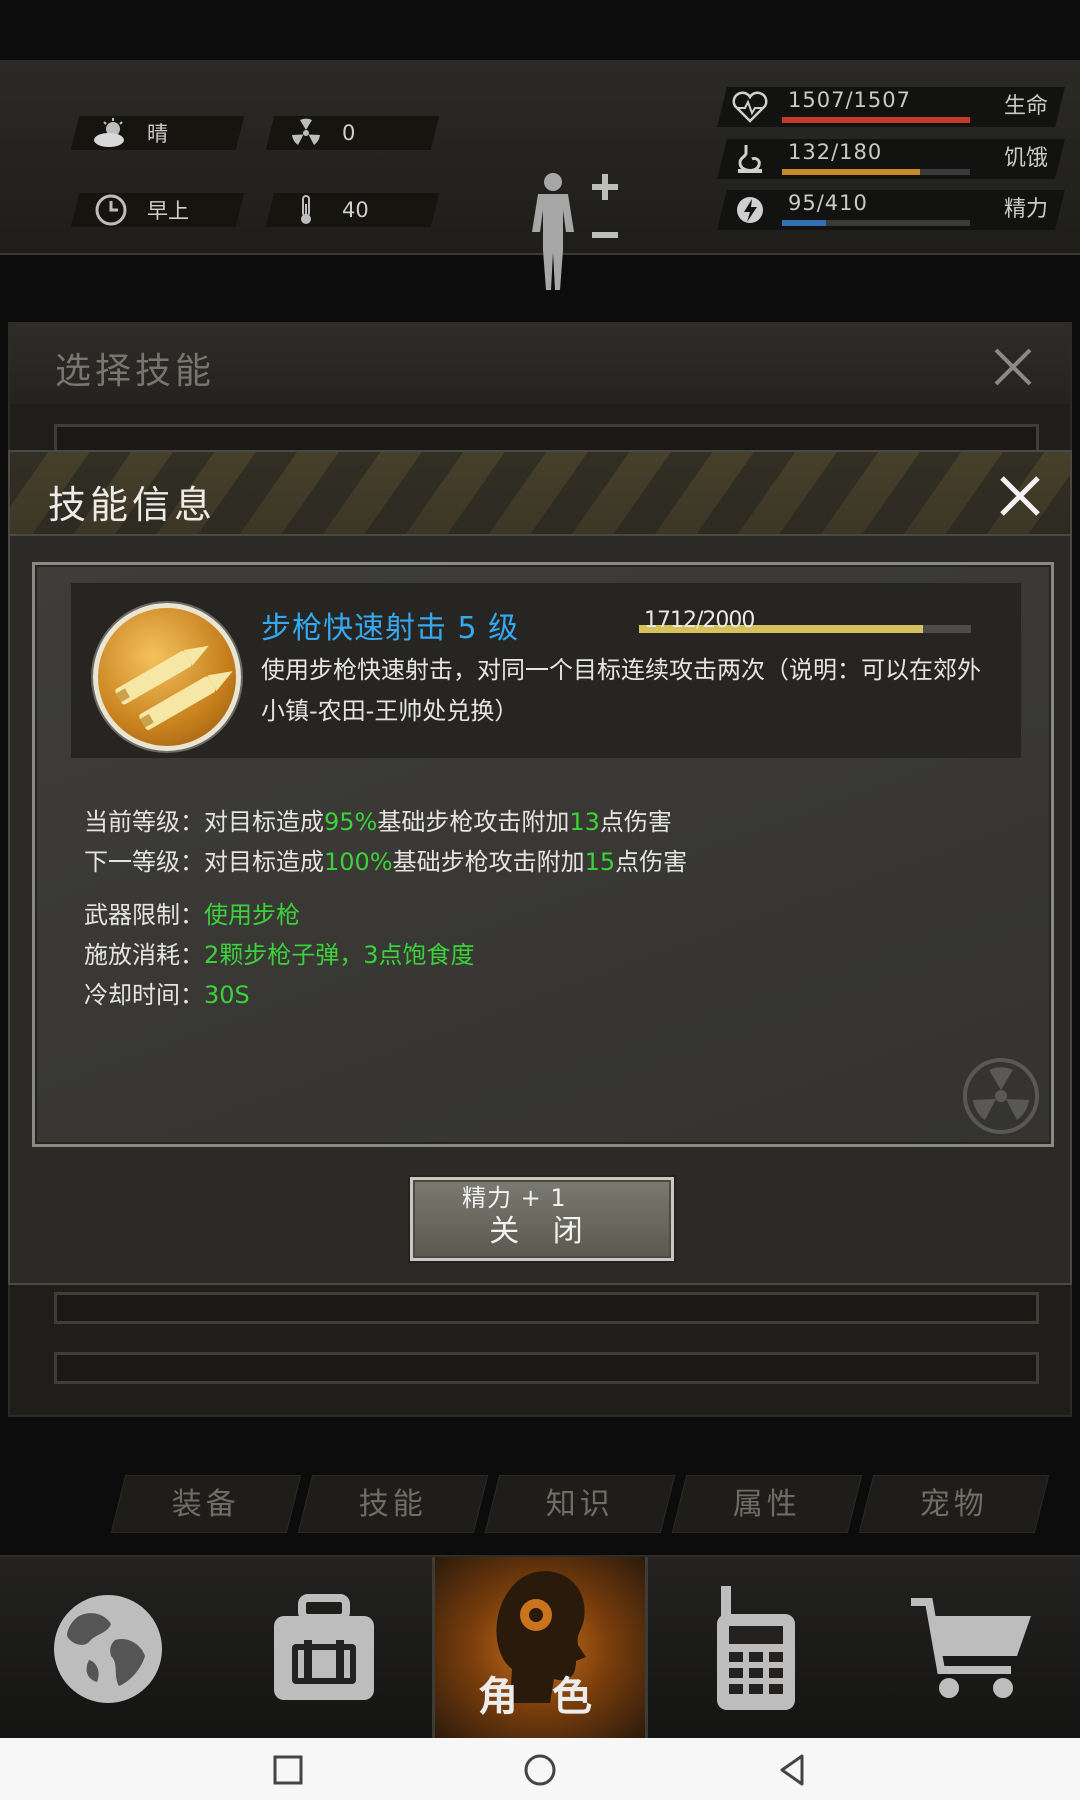 The image size is (1080, 1800). I want to click on time-of-day: 早上, so click(168, 211).